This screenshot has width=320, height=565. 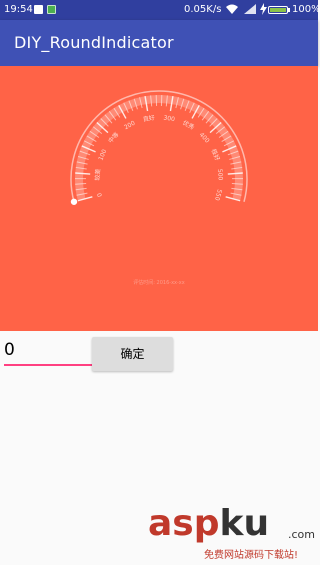 What do you see at coordinates (169, 118) in the screenshot?
I see `gauge-tick-label: 300` at bounding box center [169, 118].